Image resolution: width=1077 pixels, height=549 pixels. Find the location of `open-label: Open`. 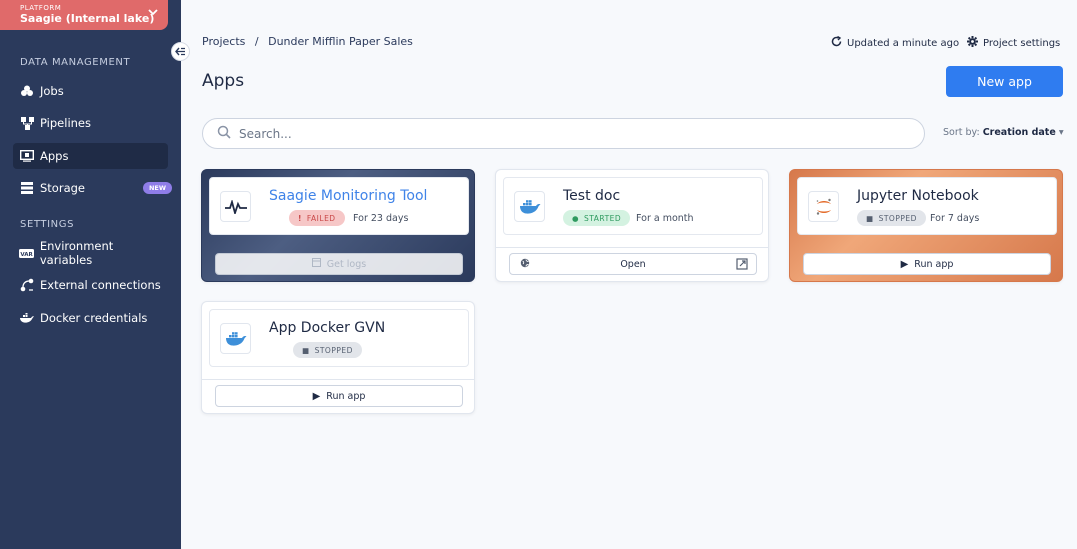

open-label: Open is located at coordinates (633, 264).